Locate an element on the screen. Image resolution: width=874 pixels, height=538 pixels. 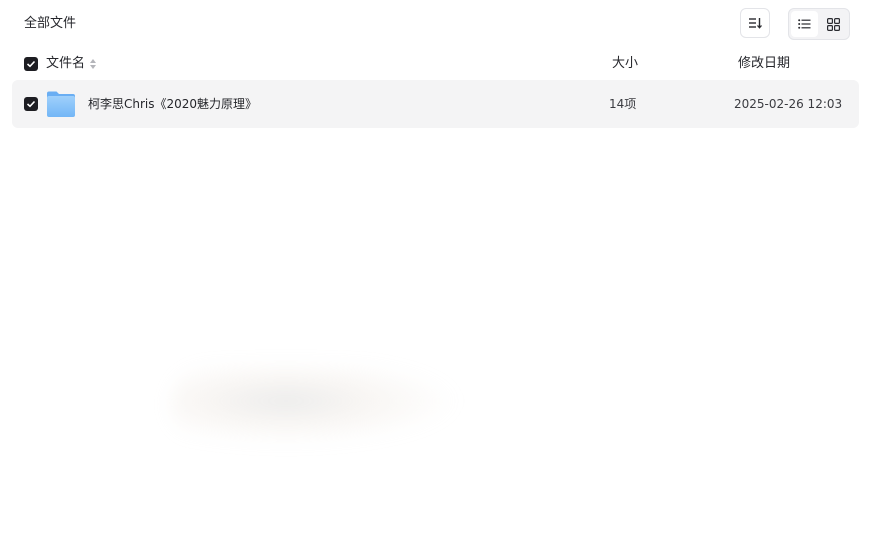
sort-list-icon is located at coordinates (755, 23).